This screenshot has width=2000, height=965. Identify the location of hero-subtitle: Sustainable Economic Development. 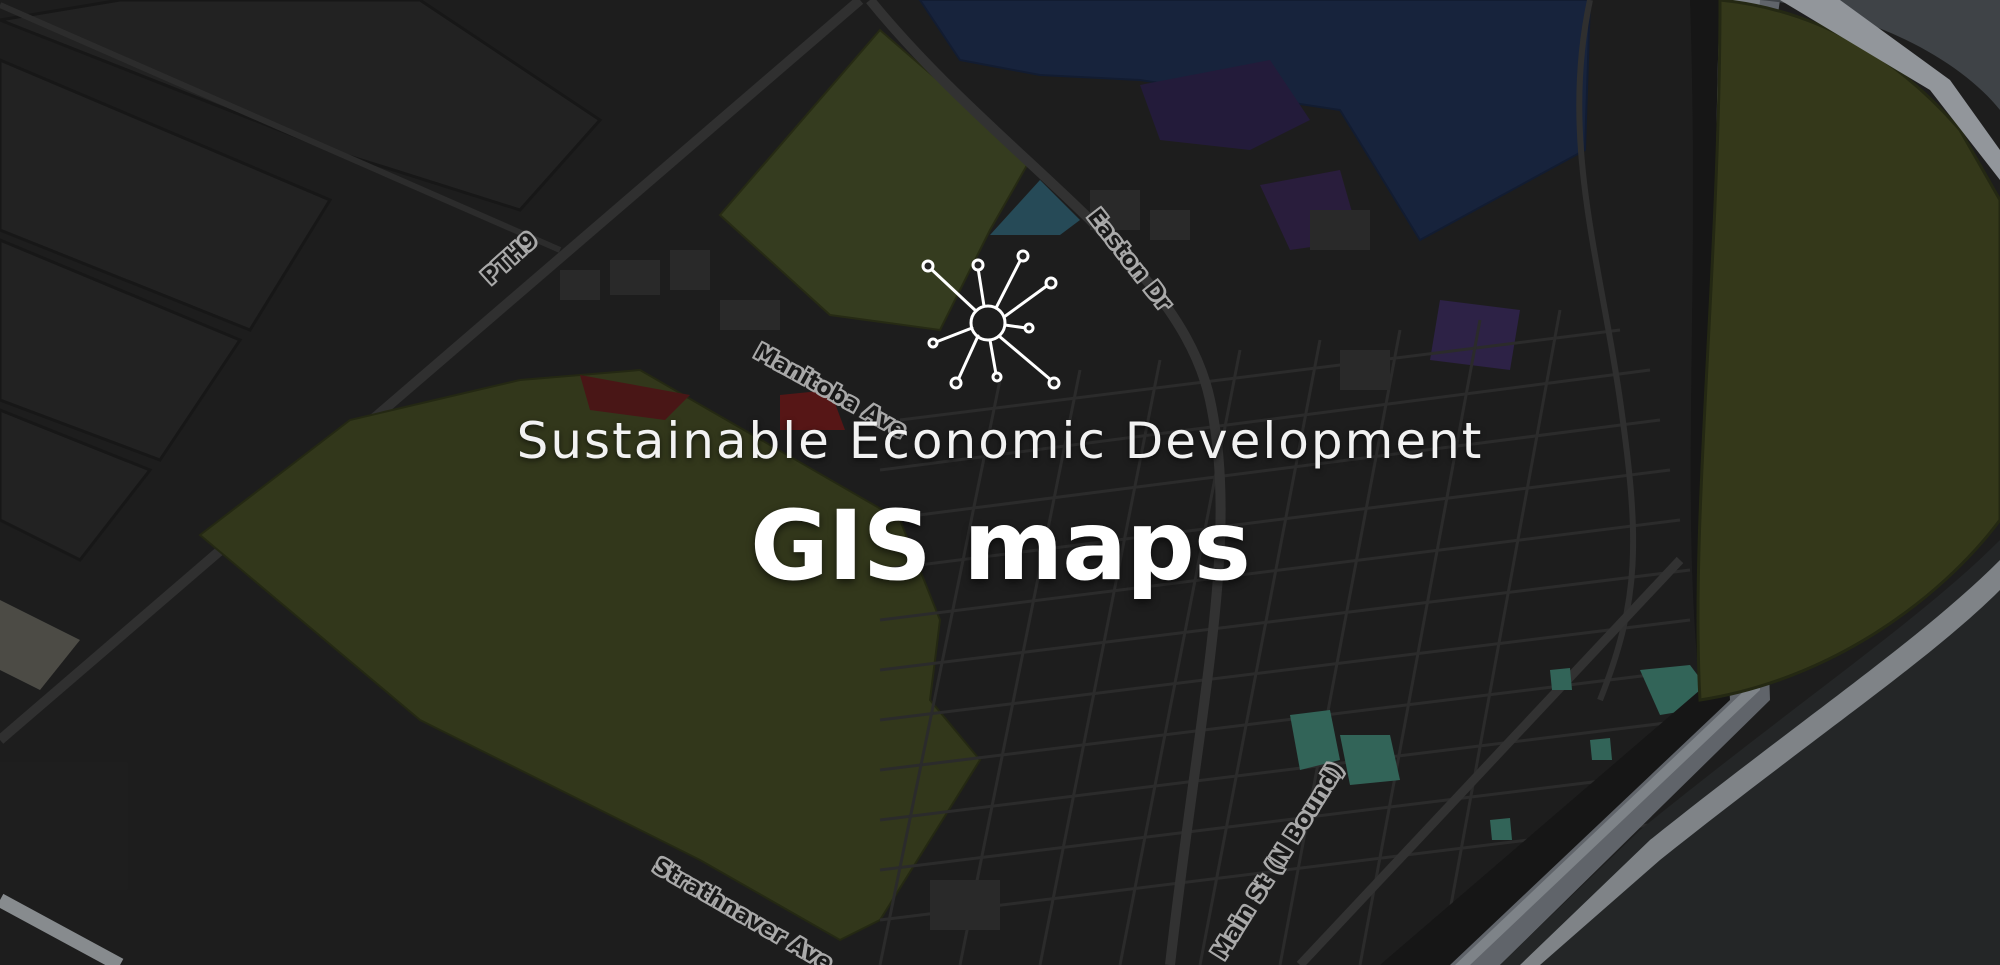
(1000, 441).